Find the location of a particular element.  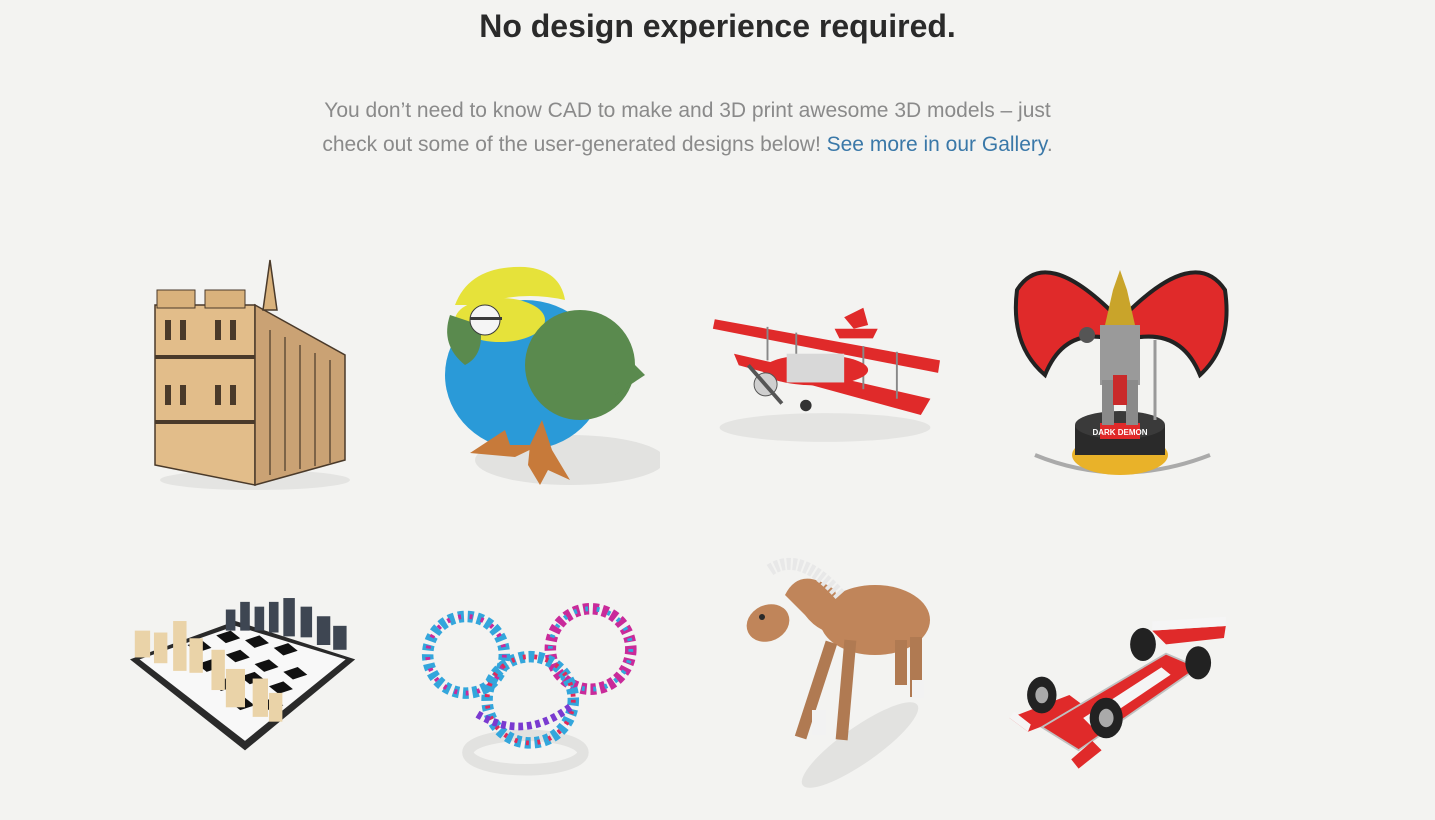

intro-period: . is located at coordinates (1049, 144).